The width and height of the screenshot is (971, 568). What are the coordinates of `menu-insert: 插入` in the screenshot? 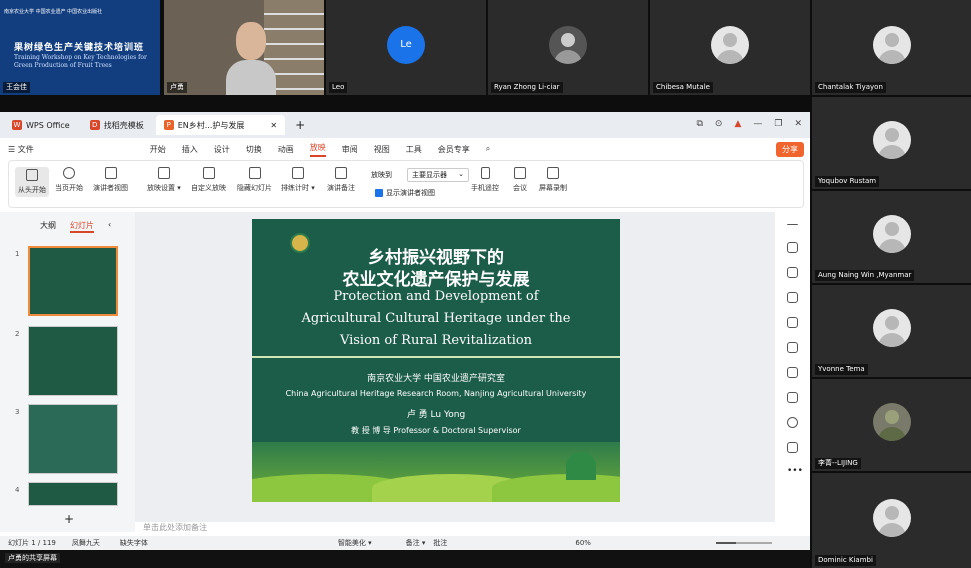 It's located at (190, 149).